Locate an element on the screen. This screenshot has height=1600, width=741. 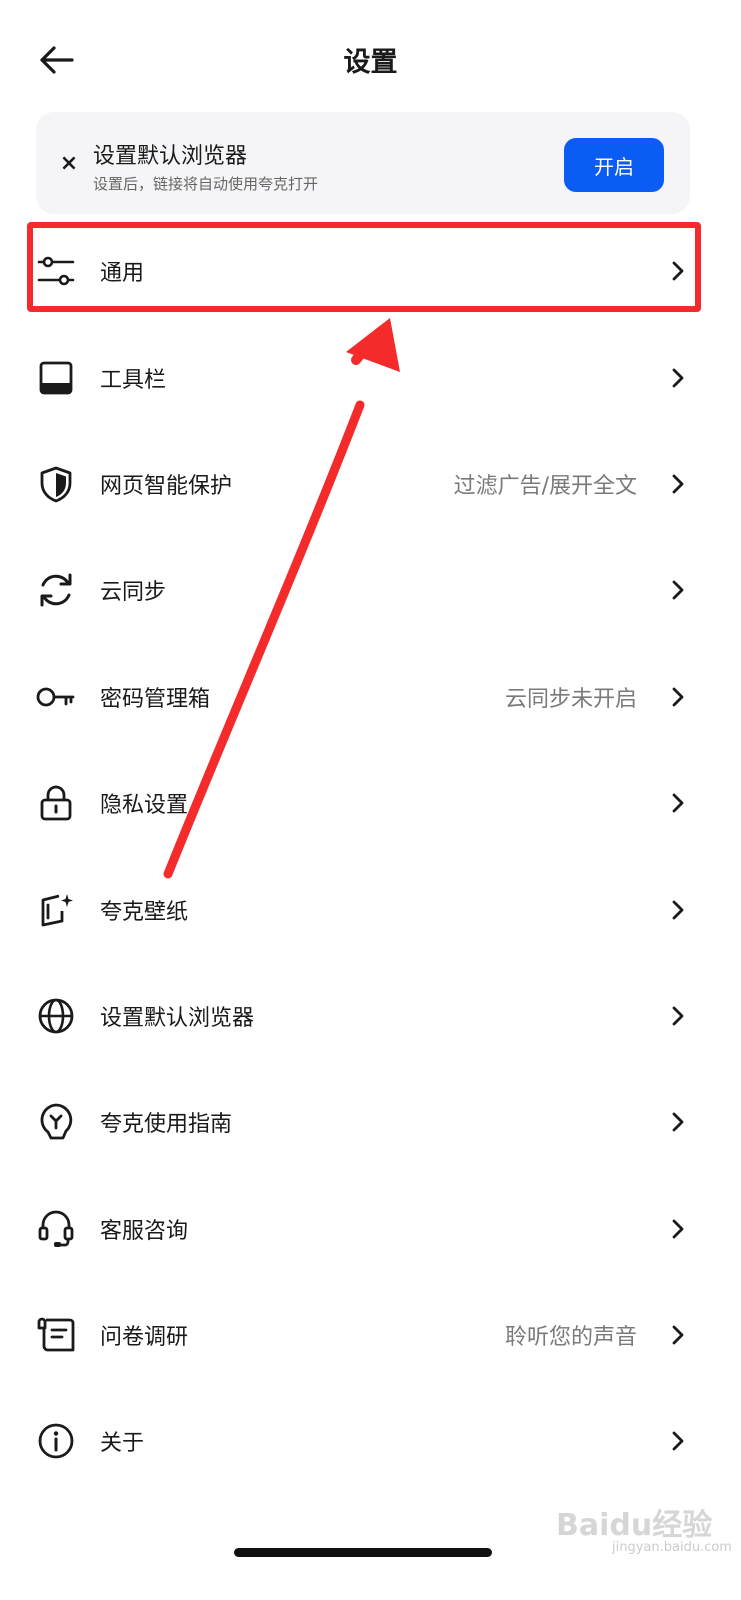
menu-item-label: 通用 is located at coordinates (122, 274).